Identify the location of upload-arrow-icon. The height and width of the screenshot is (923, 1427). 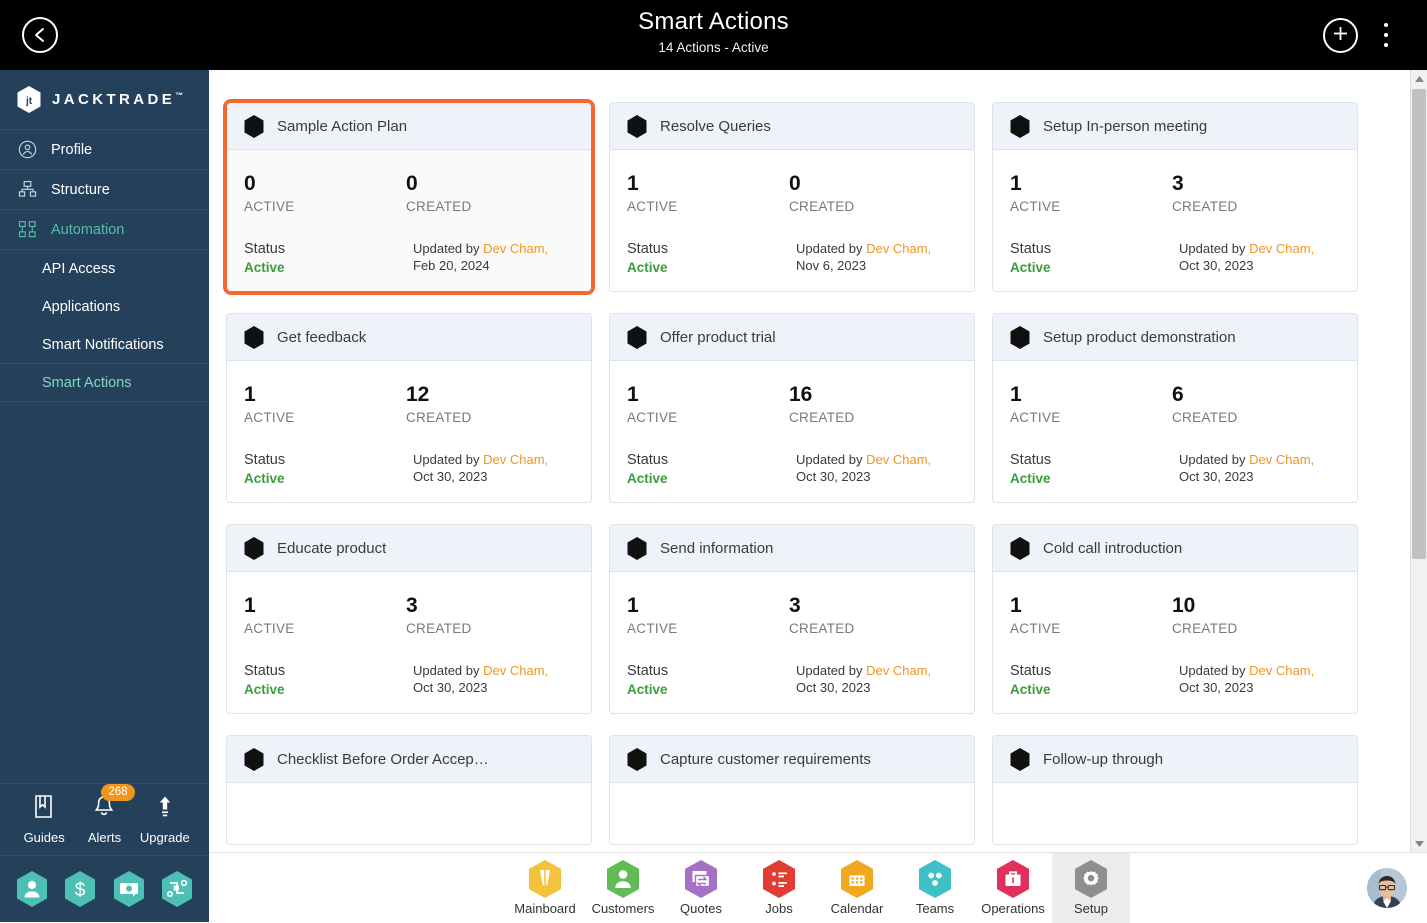
(165, 809).